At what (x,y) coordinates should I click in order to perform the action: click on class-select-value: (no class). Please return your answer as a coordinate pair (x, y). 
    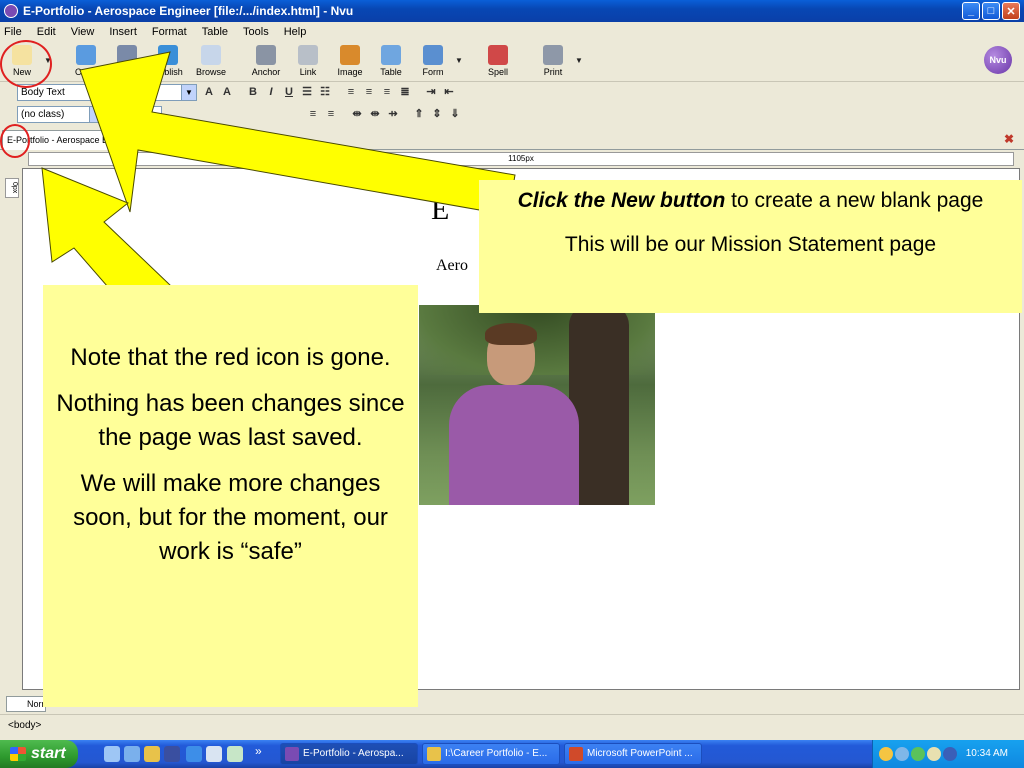
    Looking at the image, I should click on (43, 114).